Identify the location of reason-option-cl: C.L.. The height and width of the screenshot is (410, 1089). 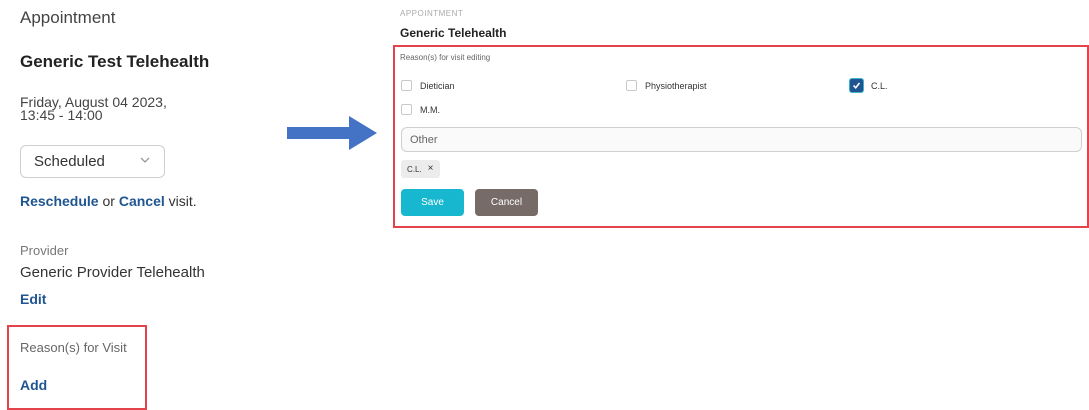
(869, 85).